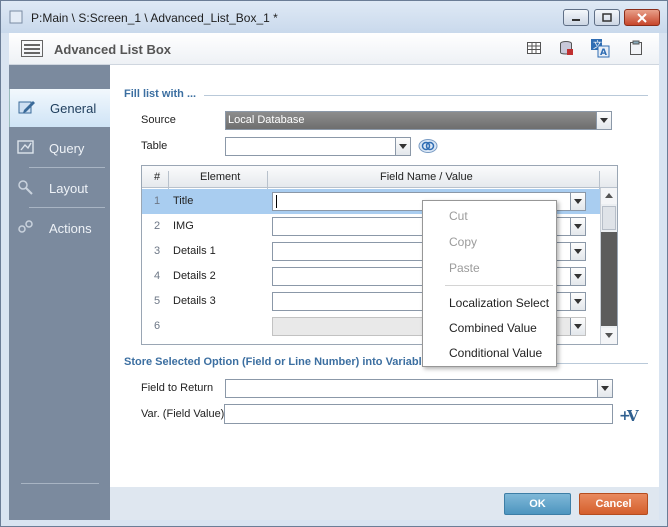 This screenshot has height=527, width=668. What do you see at coordinates (25, 187) in the screenshot?
I see `layout-icon` at bounding box center [25, 187].